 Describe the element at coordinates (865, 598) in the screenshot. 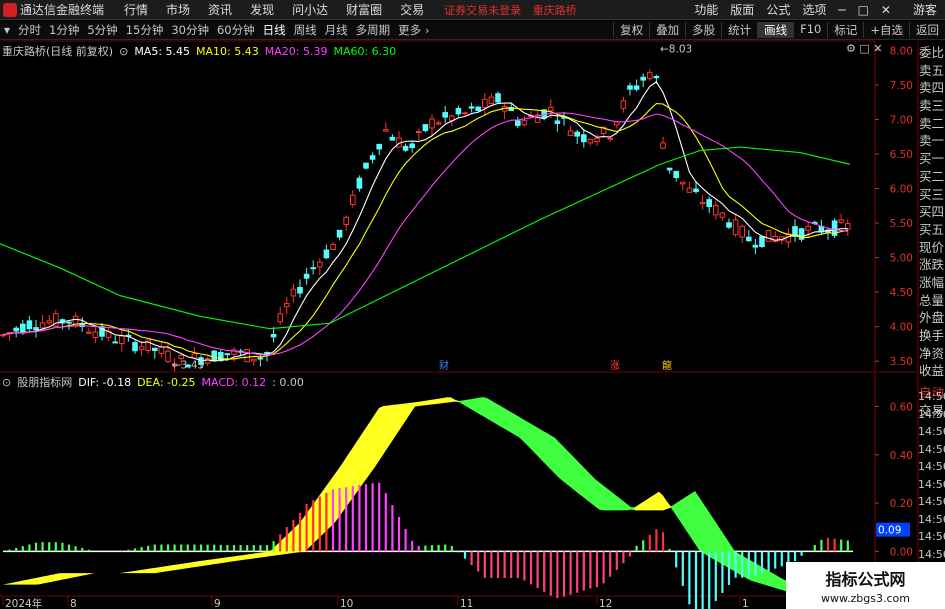

I see `watermark-url: www.zbgs3.com` at that location.